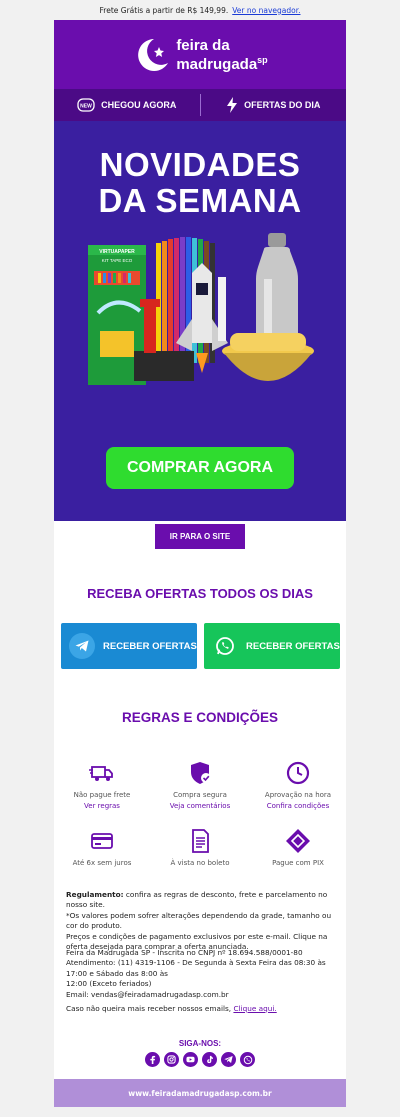  I want to click on products-illustration: VIRTUAPAPER KIT TAPE ECO, so click(206, 313).